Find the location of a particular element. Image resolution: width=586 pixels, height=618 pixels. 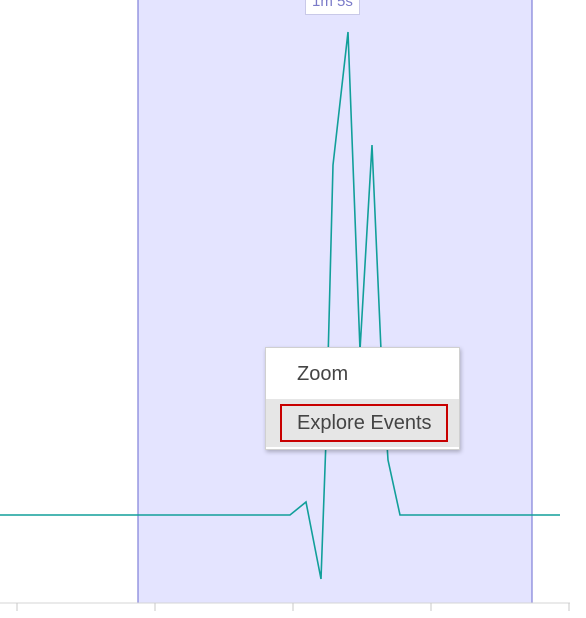

zoom-menu-item: Zoom is located at coordinates (362, 374).